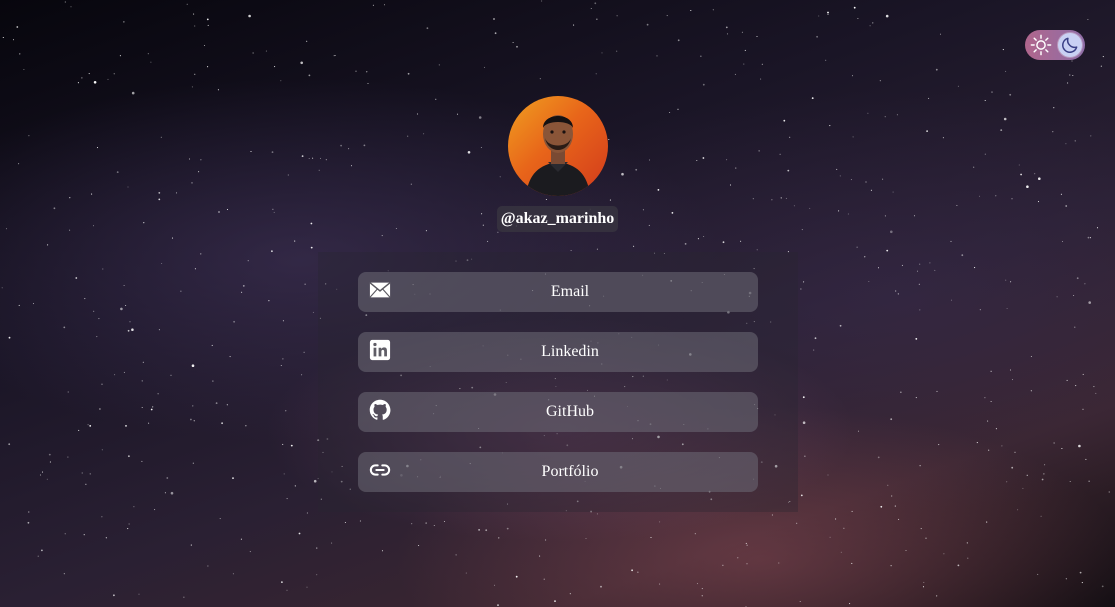  I want to click on github-link-button: GitHub, so click(558, 412).